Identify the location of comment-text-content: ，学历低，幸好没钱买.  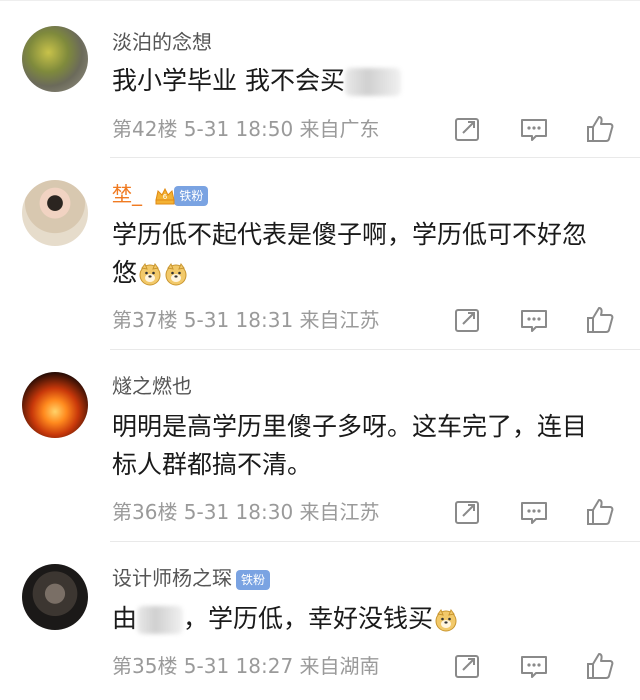
(308, 618).